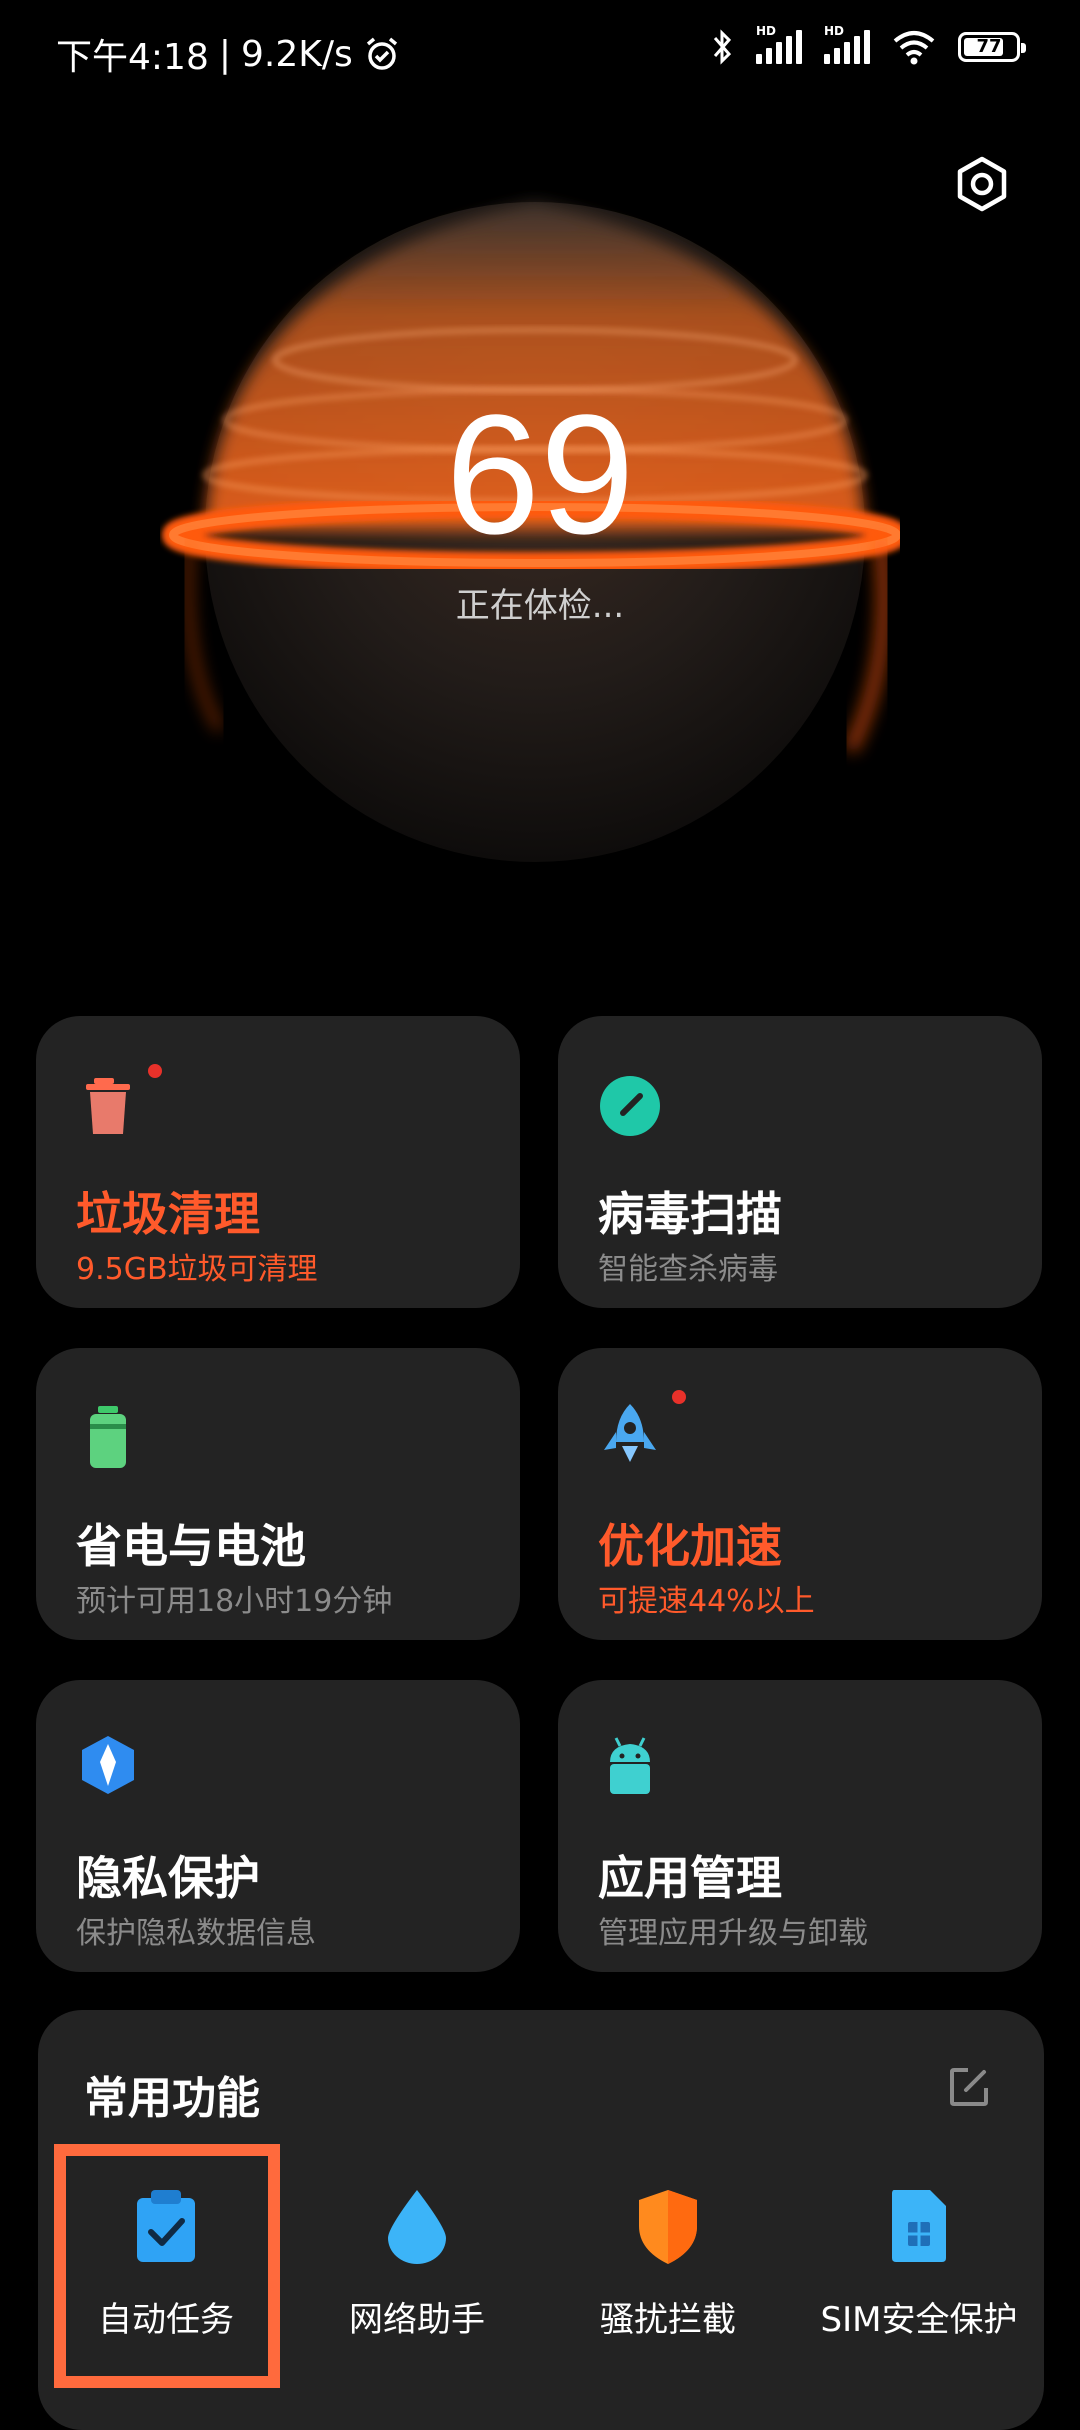  I want to click on wifi-icon, so click(914, 48).